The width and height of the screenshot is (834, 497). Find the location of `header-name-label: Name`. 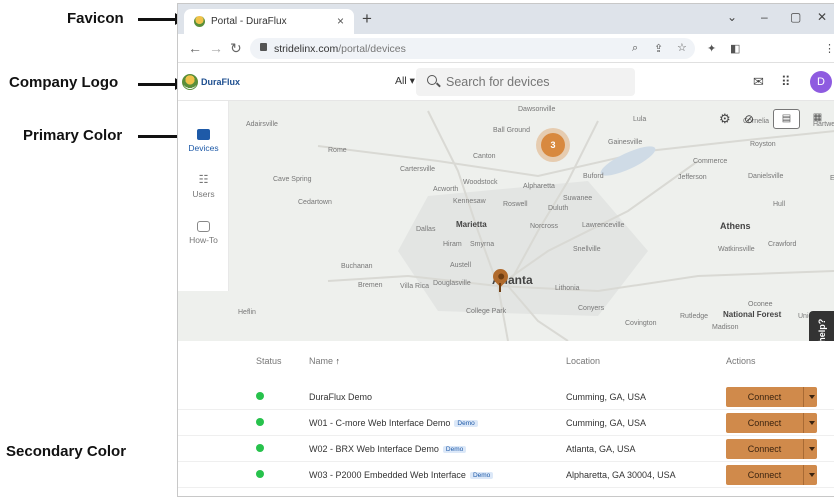

header-name-label: Name is located at coordinates (321, 361).